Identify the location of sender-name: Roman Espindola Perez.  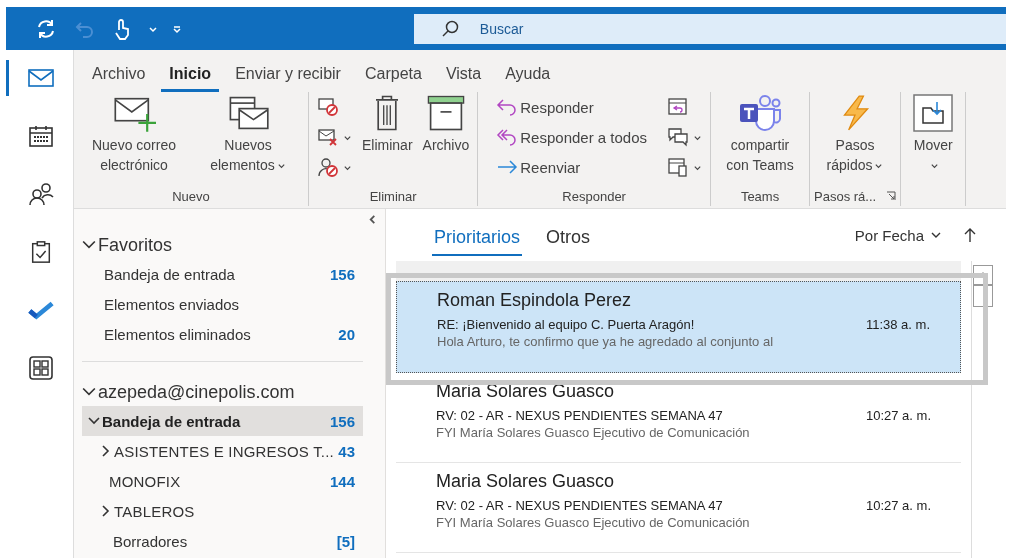
(535, 301).